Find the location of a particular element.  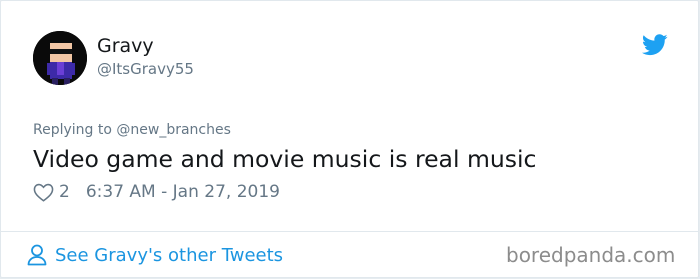

source-watermark: boredpanda.com is located at coordinates (591, 255).